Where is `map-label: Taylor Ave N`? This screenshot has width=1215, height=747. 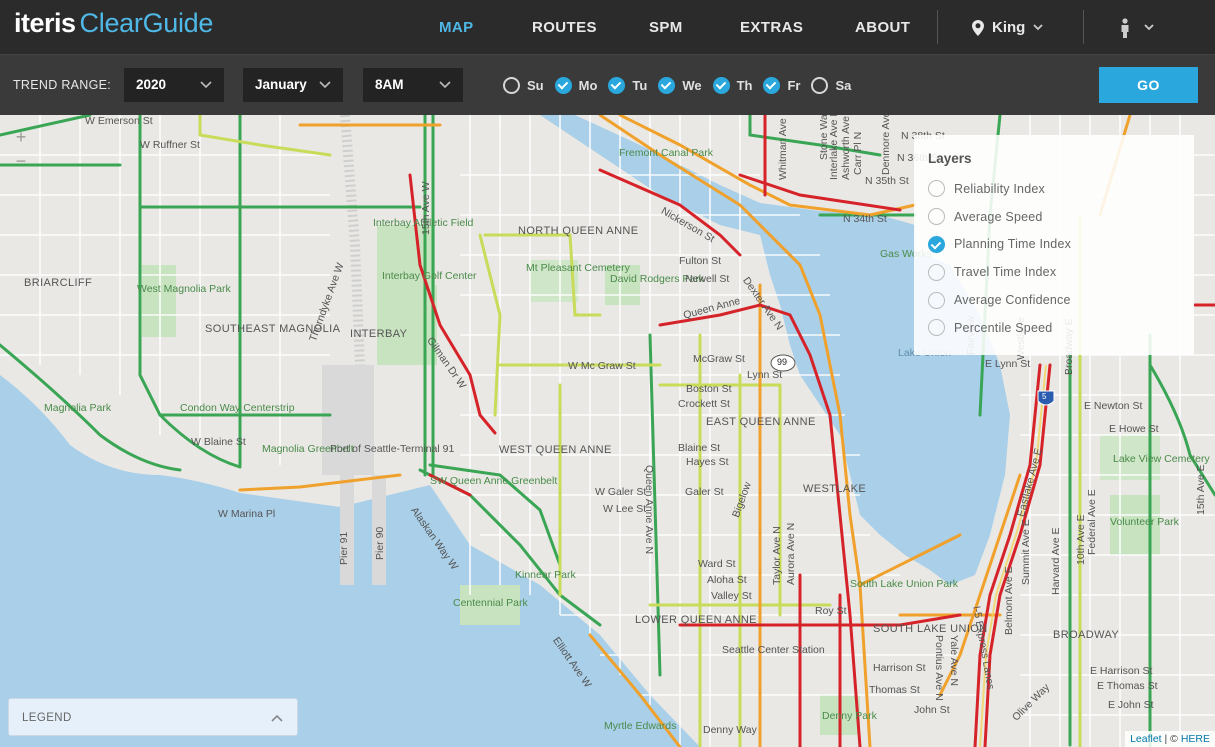
map-label: Taylor Ave N is located at coordinates (777, 555).